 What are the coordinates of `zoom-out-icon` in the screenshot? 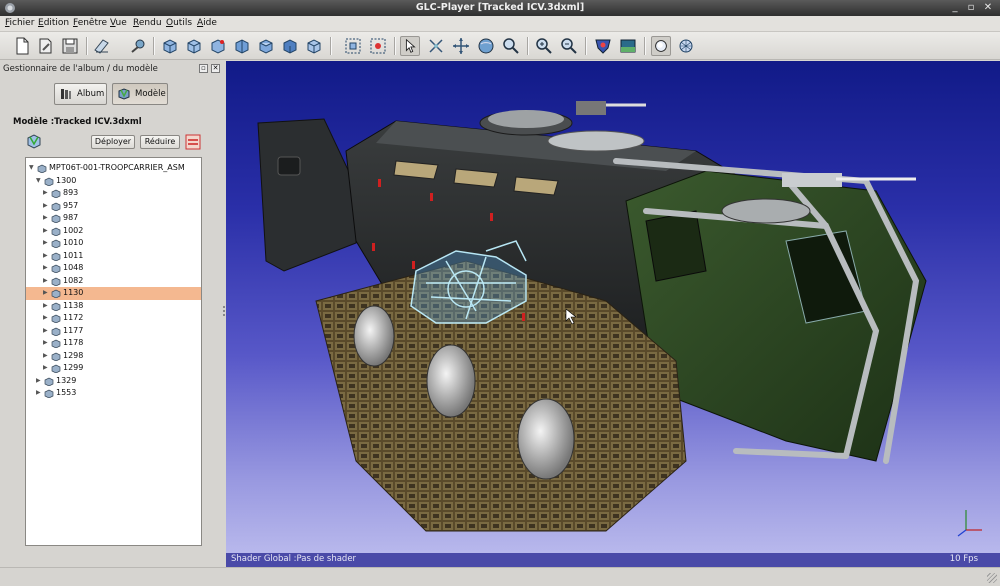 It's located at (569, 46).